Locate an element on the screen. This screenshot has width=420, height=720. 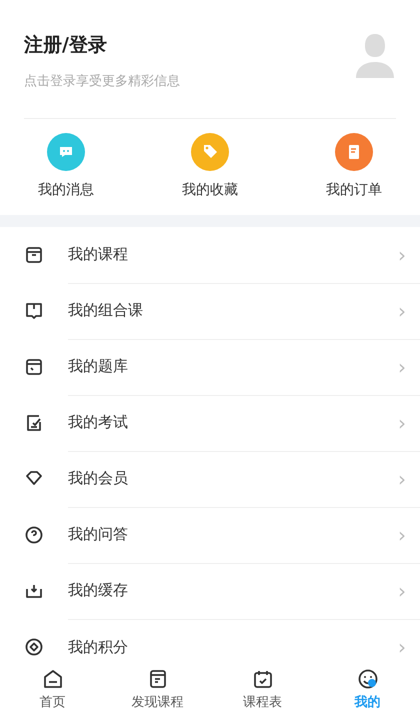
box-icon is located at coordinates (34, 255).